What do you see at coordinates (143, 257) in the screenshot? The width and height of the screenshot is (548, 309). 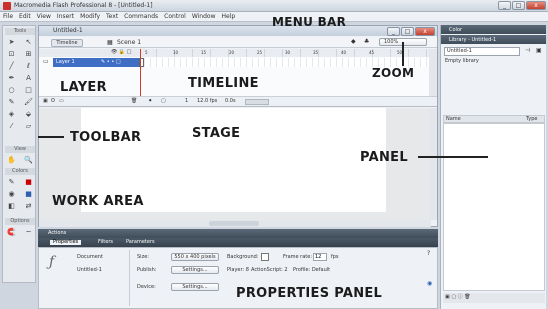 I see `size-label: Size:` at bounding box center [143, 257].